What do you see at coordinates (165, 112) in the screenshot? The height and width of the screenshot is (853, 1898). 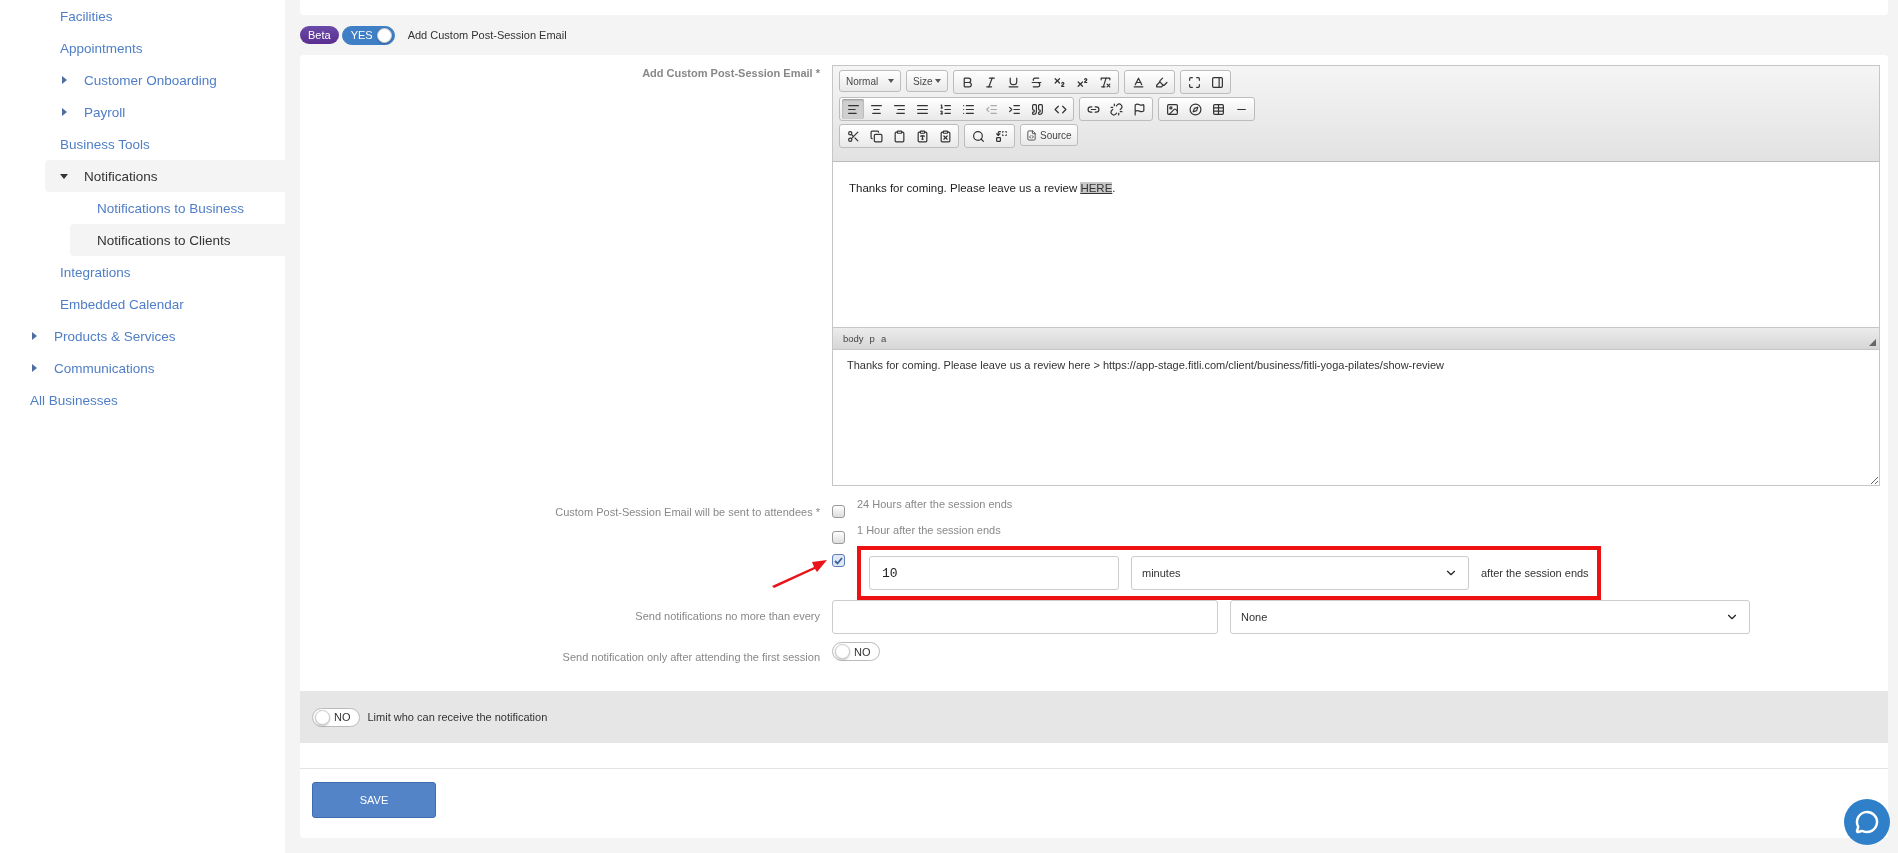 I see `sidebar-item: Payroll` at bounding box center [165, 112].